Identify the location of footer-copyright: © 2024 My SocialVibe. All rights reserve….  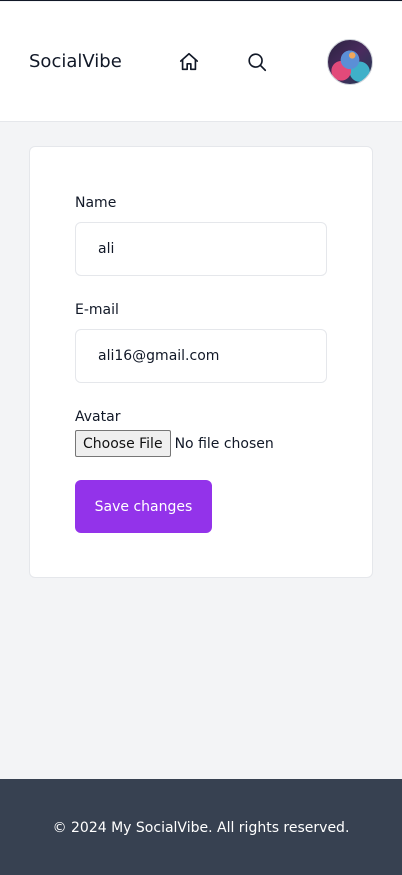
(201, 827).